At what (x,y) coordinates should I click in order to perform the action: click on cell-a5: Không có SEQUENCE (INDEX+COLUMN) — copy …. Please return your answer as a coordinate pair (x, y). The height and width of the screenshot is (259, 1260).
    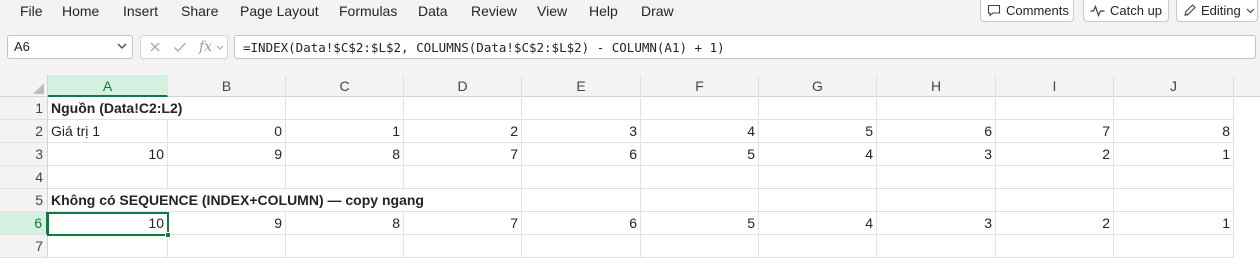
    Looking at the image, I should click on (236, 200).